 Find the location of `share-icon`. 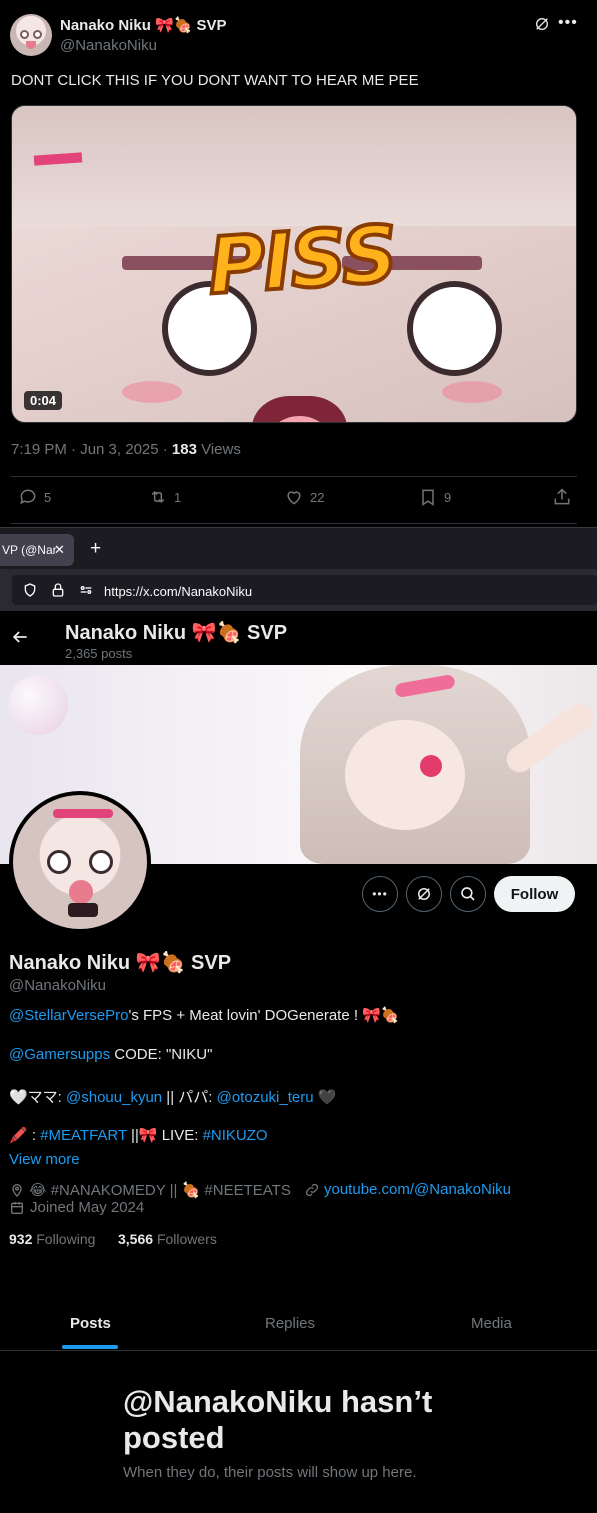

share-icon is located at coordinates (562, 496).